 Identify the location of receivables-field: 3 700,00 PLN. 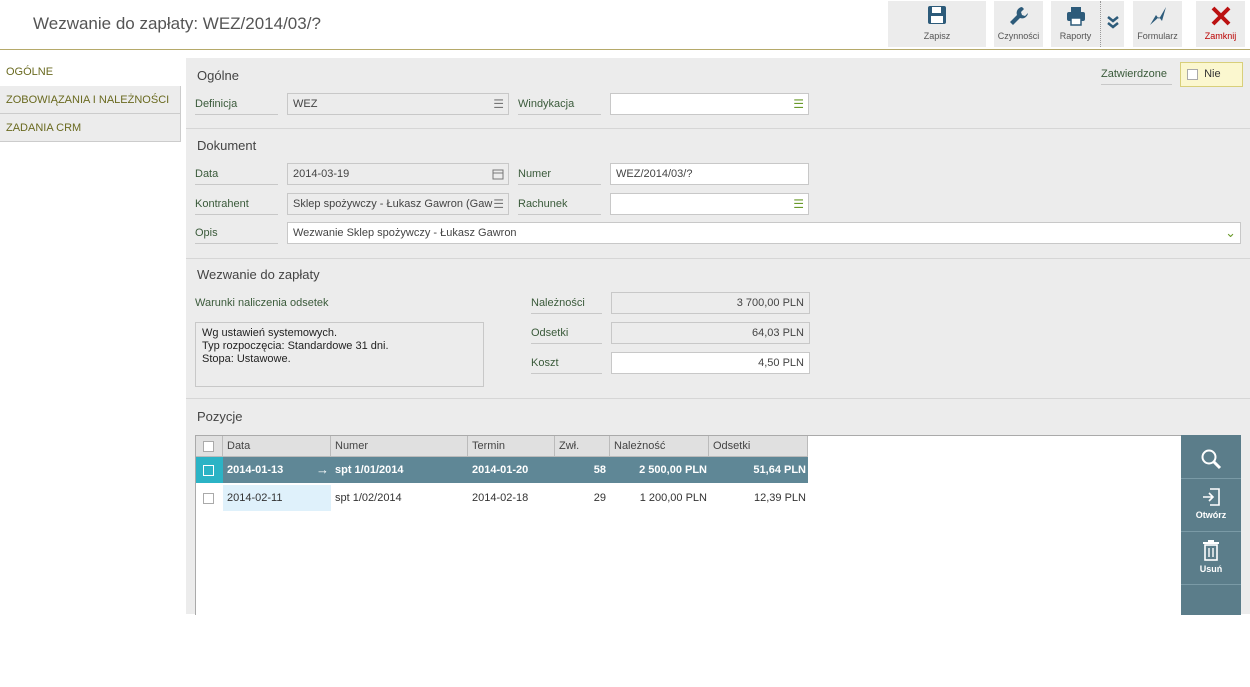
(710, 303).